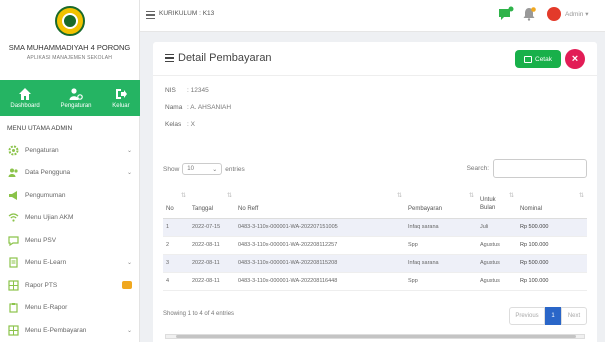  What do you see at coordinates (13, 195) in the screenshot?
I see `announcement-icon` at bounding box center [13, 195].